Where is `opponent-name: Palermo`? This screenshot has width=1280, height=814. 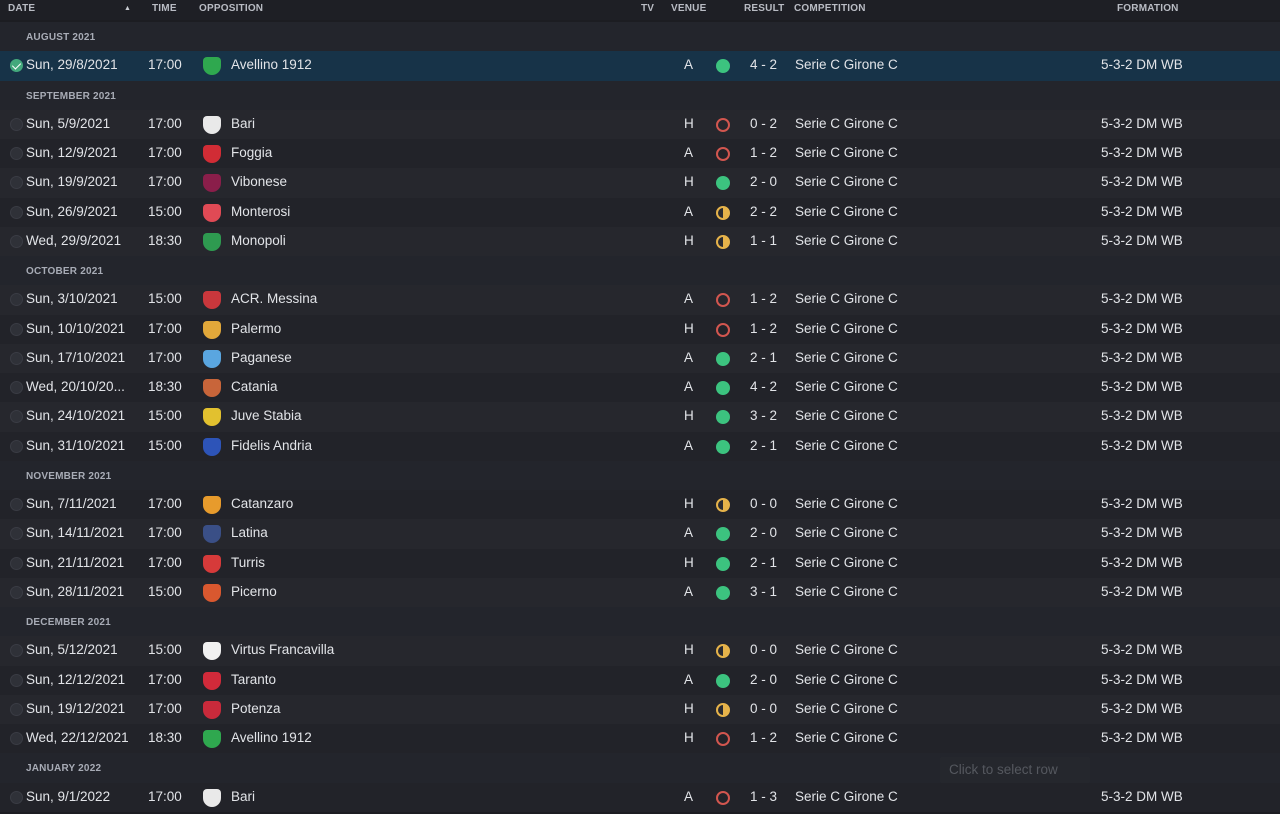
opponent-name: Palermo is located at coordinates (256, 328).